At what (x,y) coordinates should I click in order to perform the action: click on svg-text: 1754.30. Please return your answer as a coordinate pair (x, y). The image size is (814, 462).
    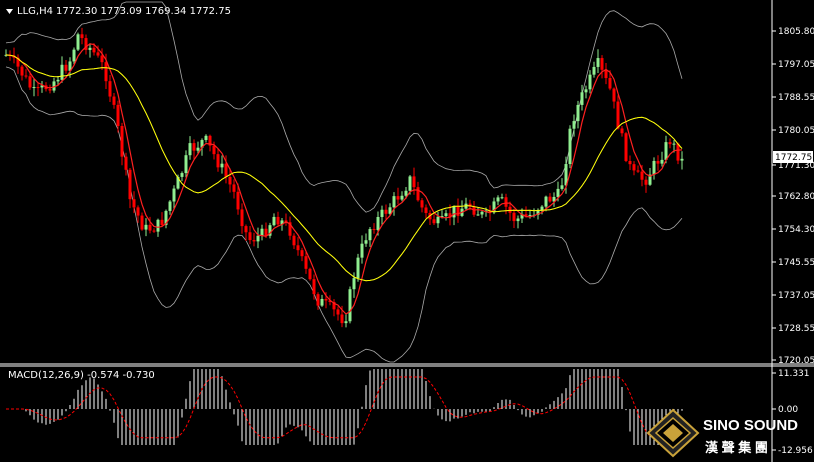
    Looking at the image, I should click on (796, 230).